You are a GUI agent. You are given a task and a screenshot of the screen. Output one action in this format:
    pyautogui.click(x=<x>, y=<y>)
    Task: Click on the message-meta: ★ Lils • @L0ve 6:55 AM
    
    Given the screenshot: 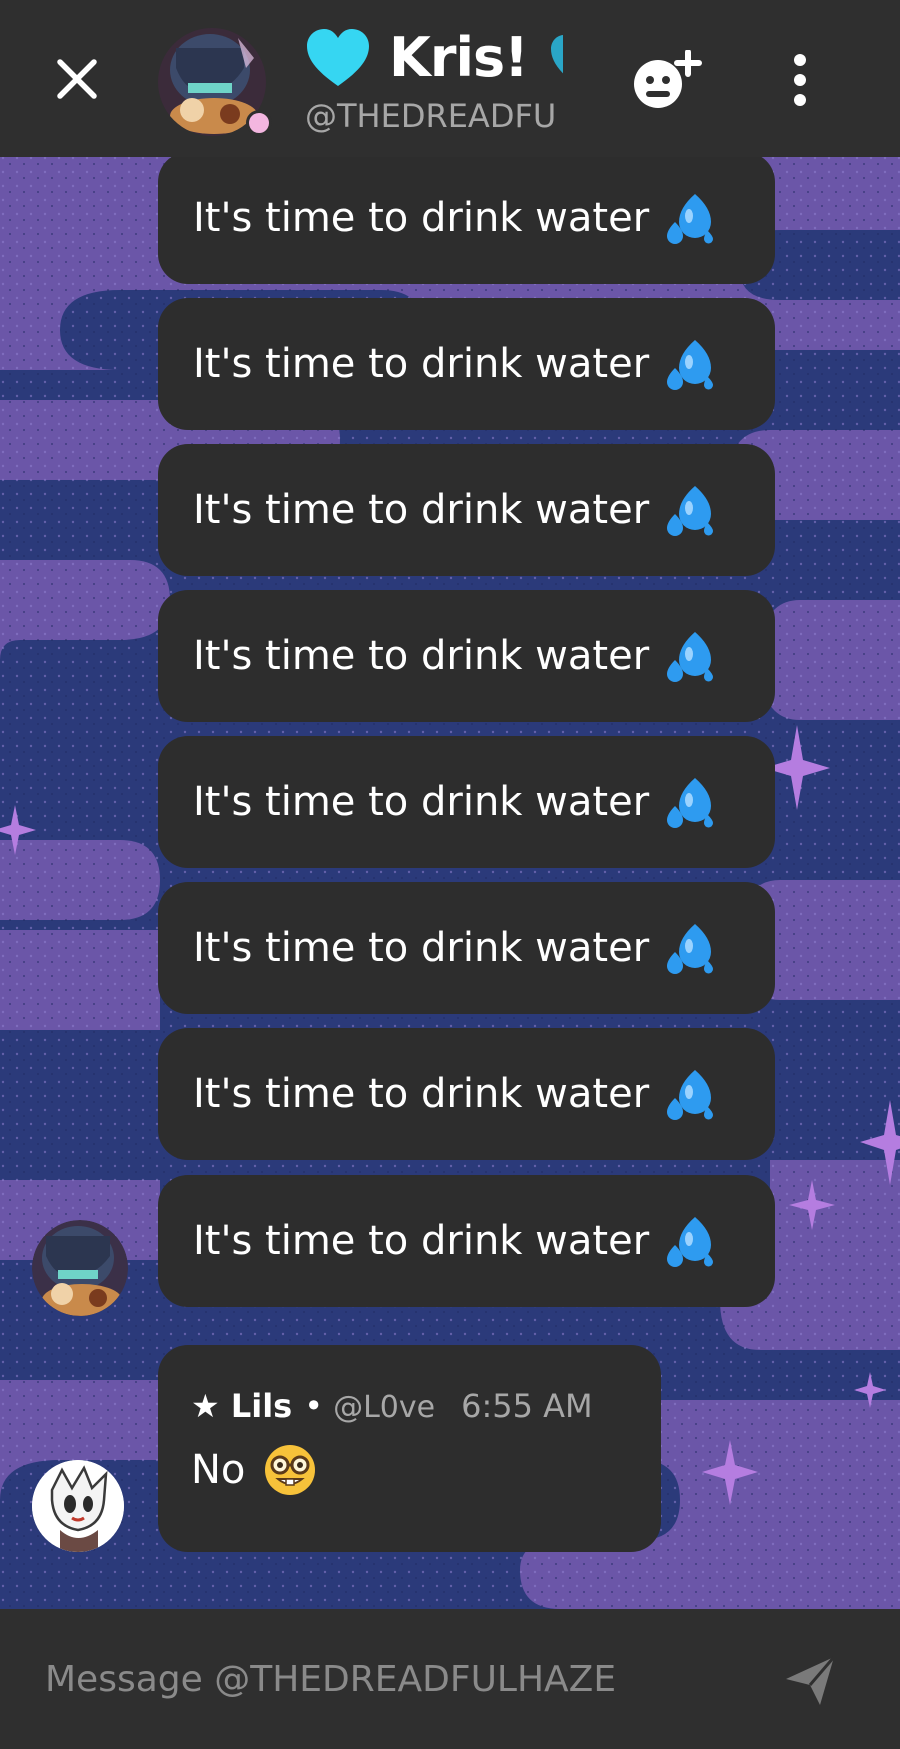 What is the action you would take?
    pyautogui.click(x=426, y=1406)
    